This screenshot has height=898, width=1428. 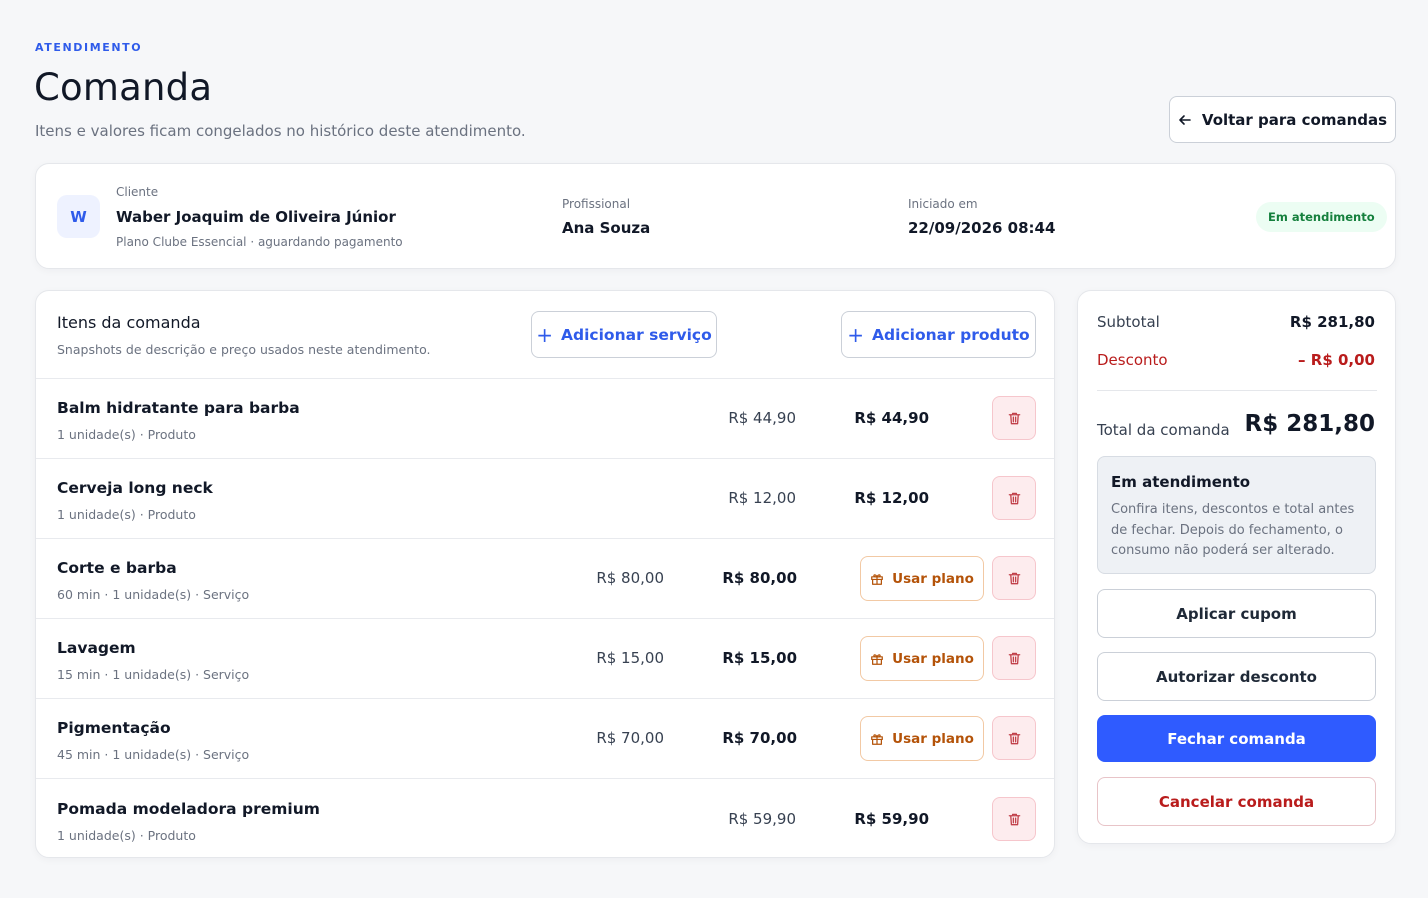 I want to click on back-to-orders-button: Voltar para comandas, so click(x=1282, y=119).